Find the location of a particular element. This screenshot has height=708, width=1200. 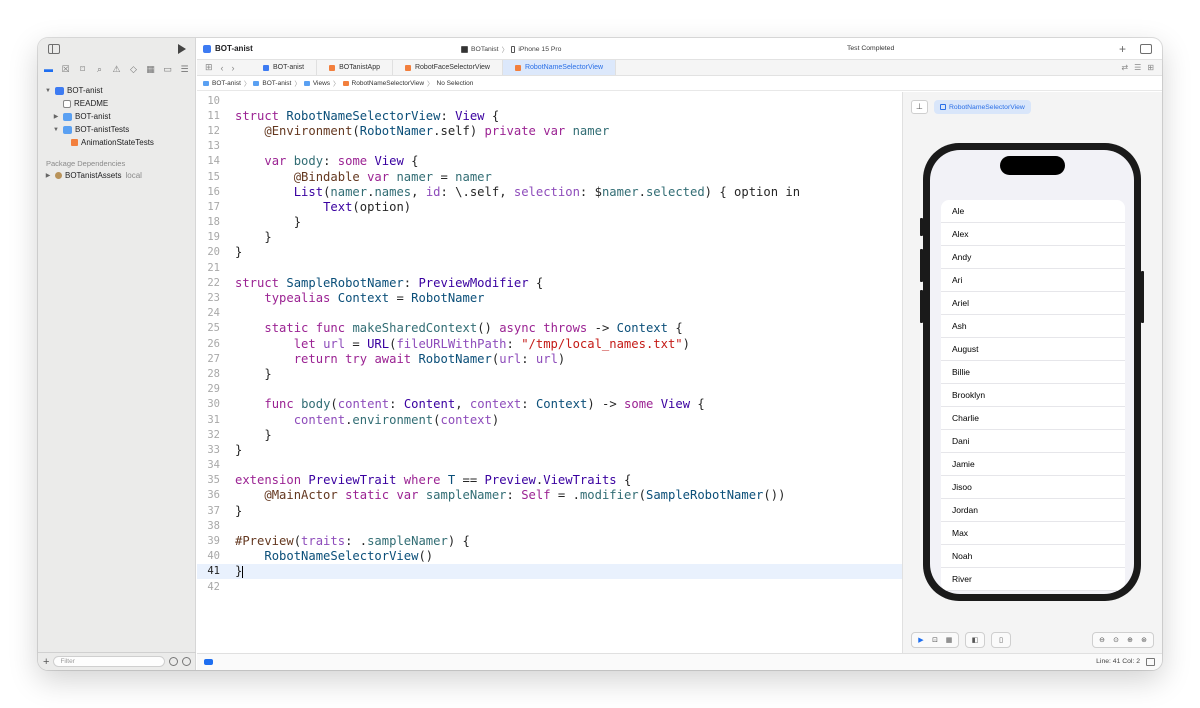

list-item: Brooklyn is located at coordinates (1033, 395).